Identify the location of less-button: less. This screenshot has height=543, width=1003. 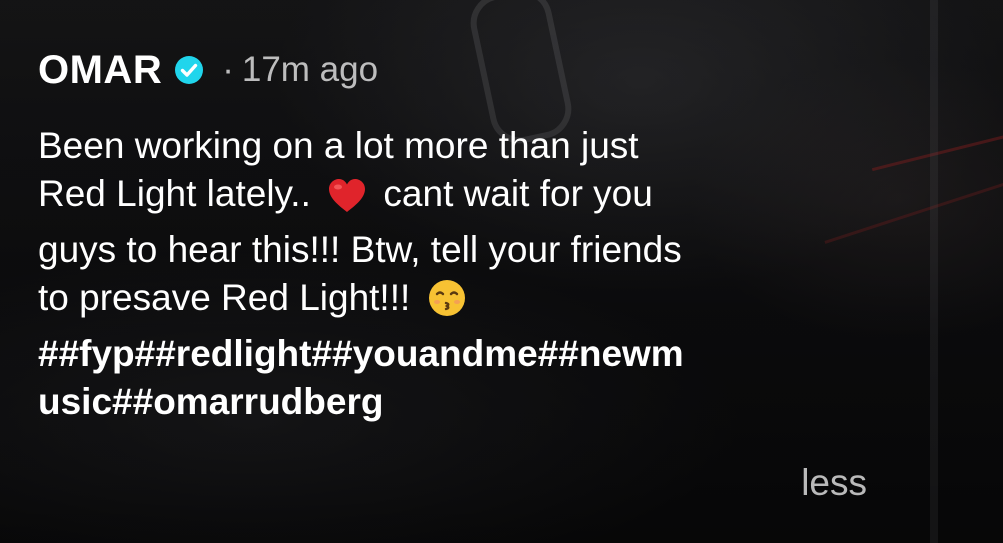
(834, 483).